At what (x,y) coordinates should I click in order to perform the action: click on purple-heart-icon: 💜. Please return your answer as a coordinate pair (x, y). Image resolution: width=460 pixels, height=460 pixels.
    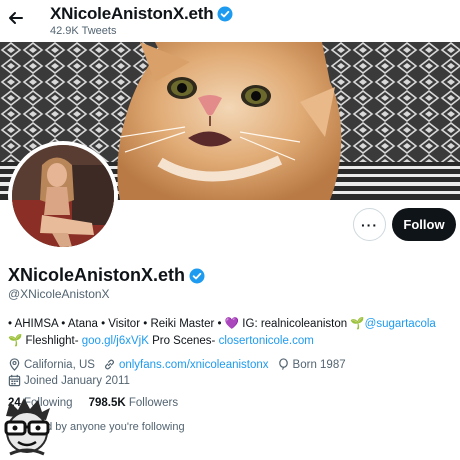
    Looking at the image, I should click on (232, 324).